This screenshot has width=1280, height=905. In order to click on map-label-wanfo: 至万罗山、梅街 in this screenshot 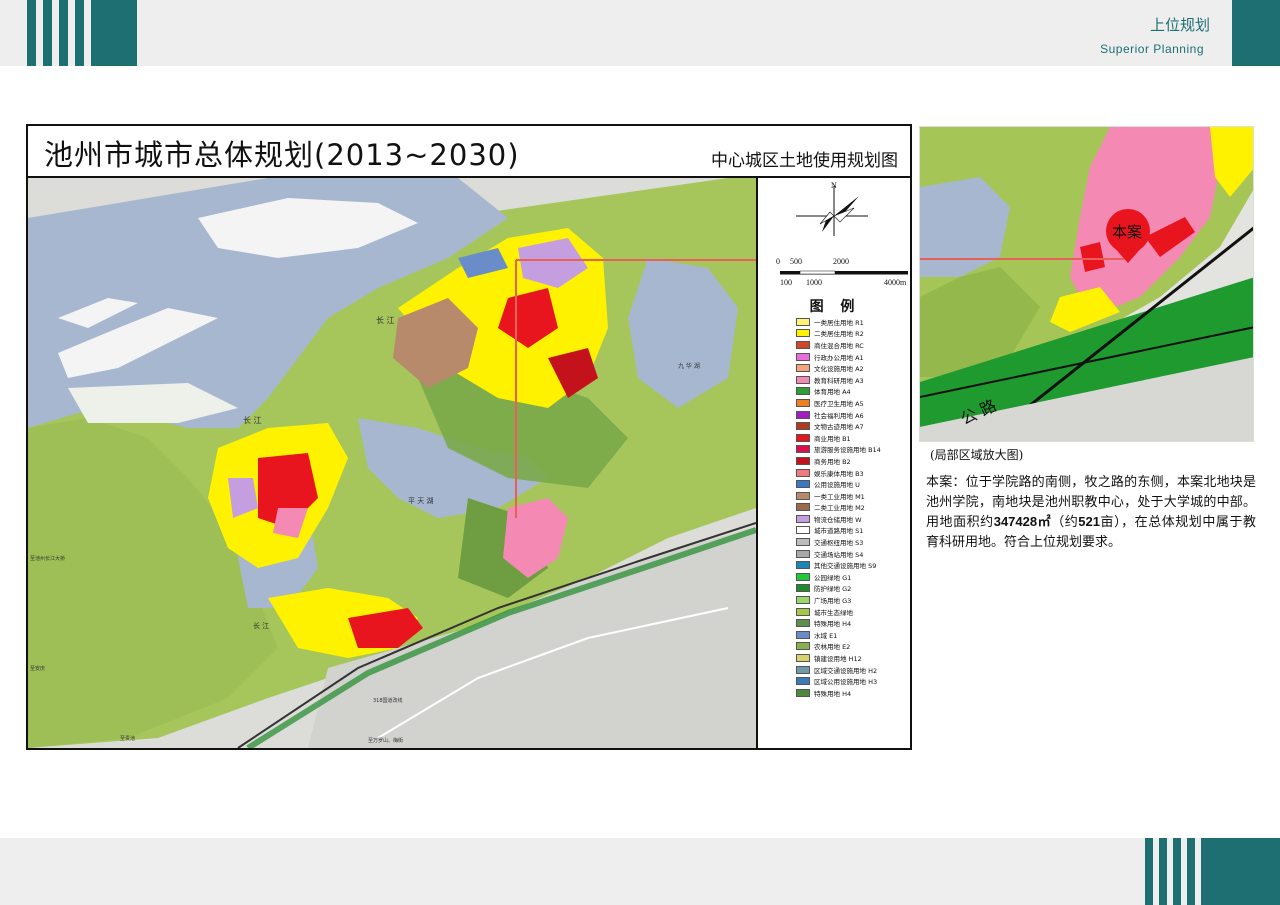, I will do `click(385, 740)`.